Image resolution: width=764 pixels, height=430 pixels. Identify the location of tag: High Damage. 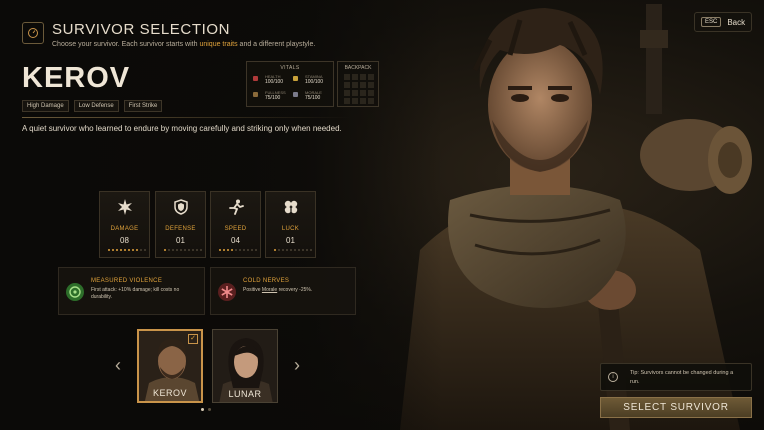
(45, 106).